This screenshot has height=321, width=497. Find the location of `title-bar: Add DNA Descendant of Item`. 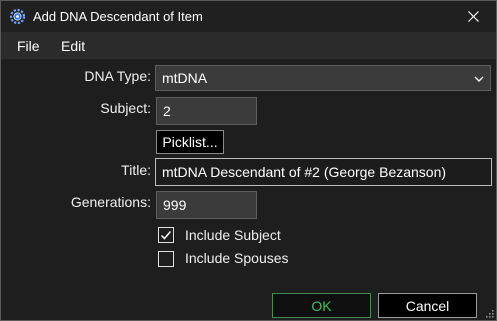

title-bar: Add DNA Descendant of Item is located at coordinates (248, 16).